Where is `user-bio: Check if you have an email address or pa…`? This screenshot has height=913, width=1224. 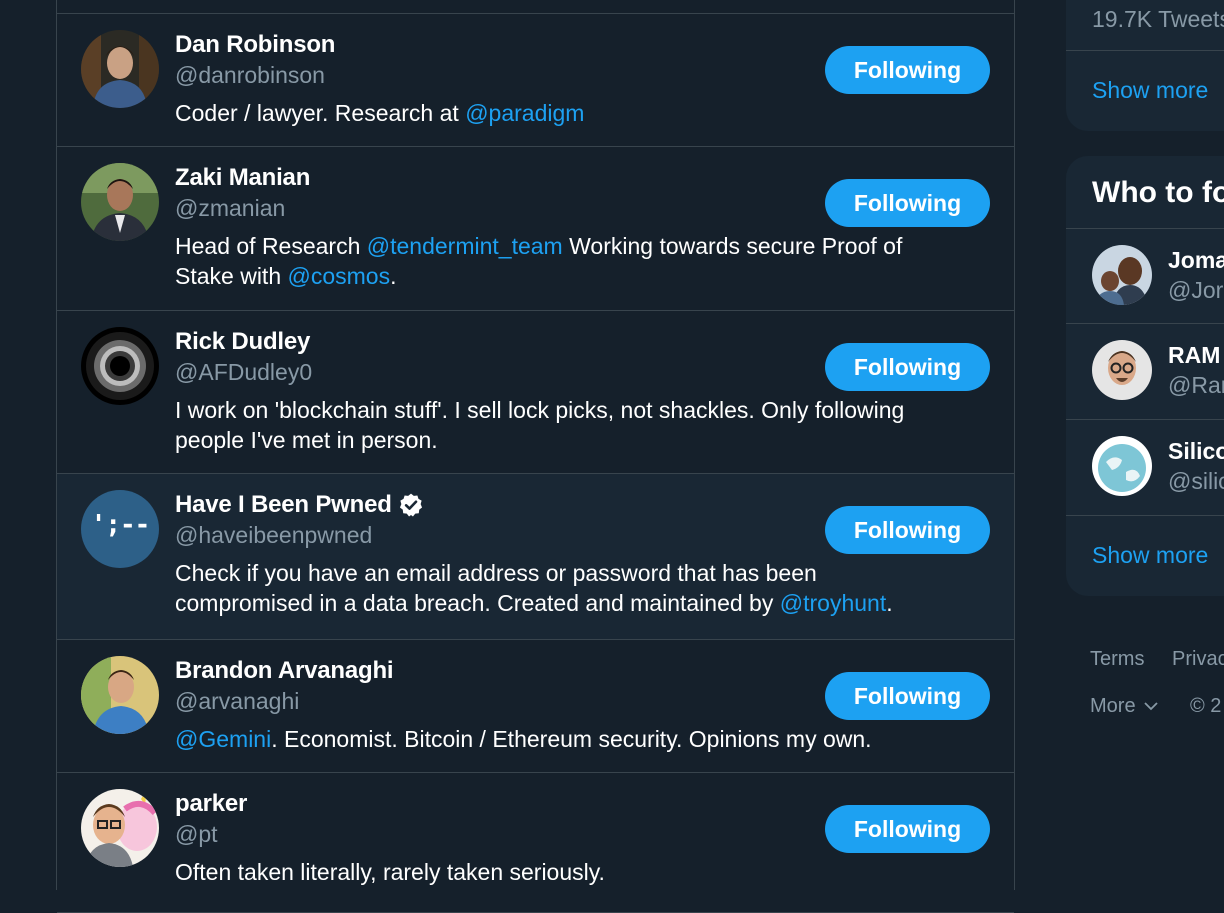 user-bio: Check if you have an email address or pa… is located at coordinates (582, 588).